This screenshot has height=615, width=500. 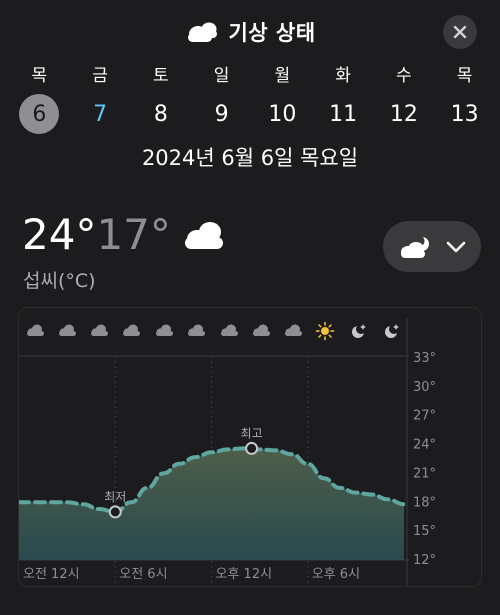 What do you see at coordinates (272, 33) in the screenshot?
I see `page-title: 기상 상태` at bounding box center [272, 33].